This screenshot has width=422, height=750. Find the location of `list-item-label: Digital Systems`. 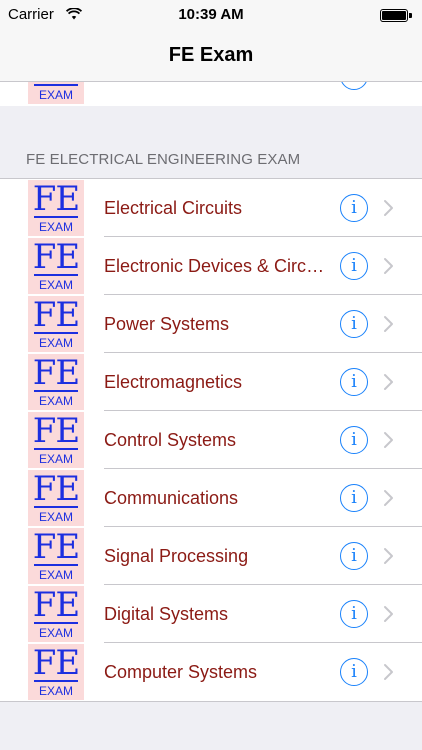

list-item-label: Digital Systems is located at coordinates (166, 614).